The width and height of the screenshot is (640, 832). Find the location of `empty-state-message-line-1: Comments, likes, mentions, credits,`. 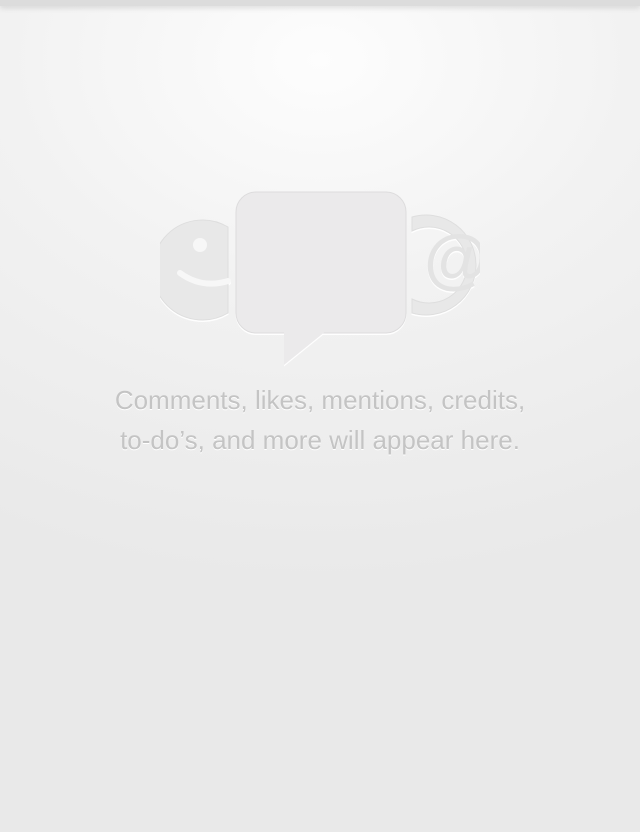

empty-state-message-line-1: Comments, likes, mentions, credits, is located at coordinates (320, 400).